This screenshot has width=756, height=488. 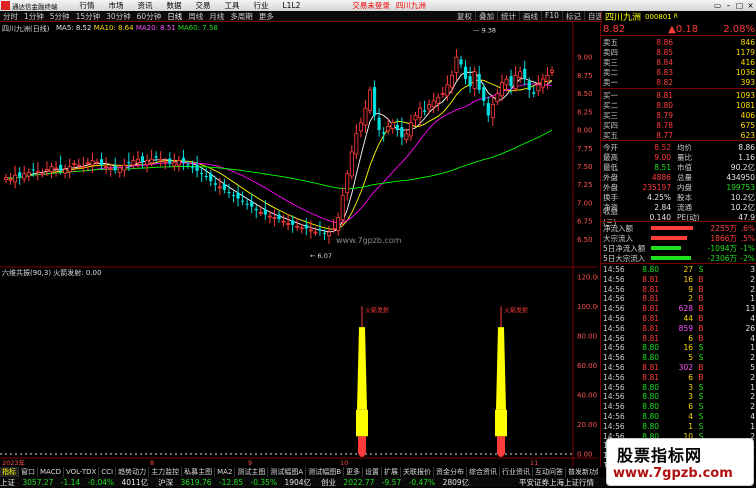 I want to click on indicator-tab: 窗口, so click(x=28, y=472).